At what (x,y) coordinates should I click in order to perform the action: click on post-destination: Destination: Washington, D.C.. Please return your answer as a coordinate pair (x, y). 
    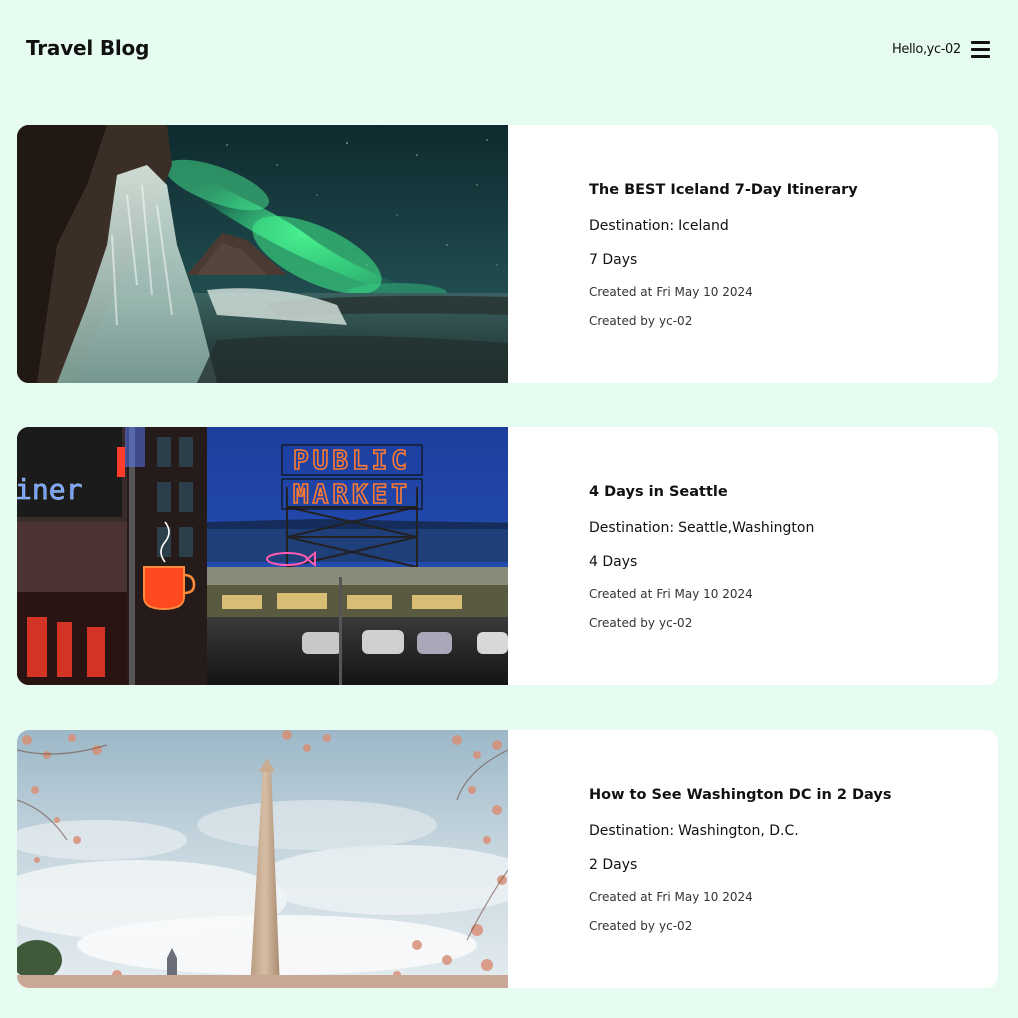
    Looking at the image, I should click on (694, 831).